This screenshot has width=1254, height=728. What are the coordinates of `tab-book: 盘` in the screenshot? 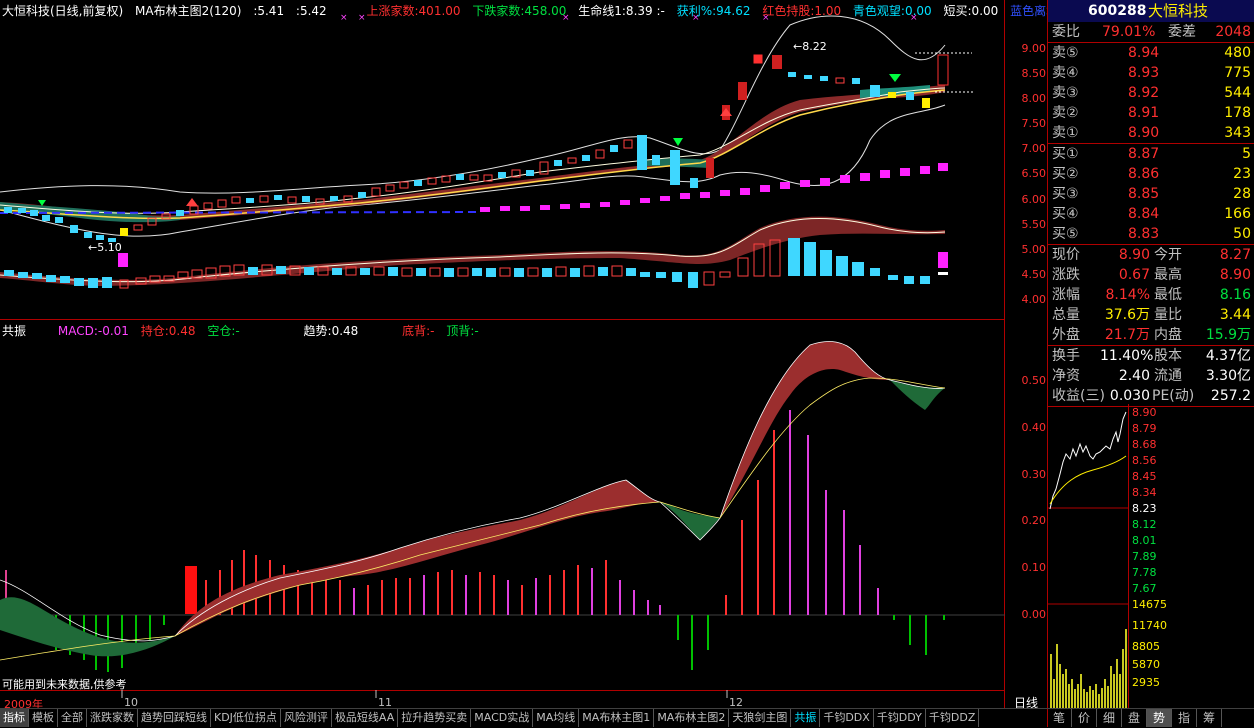 It's located at (1134, 718).